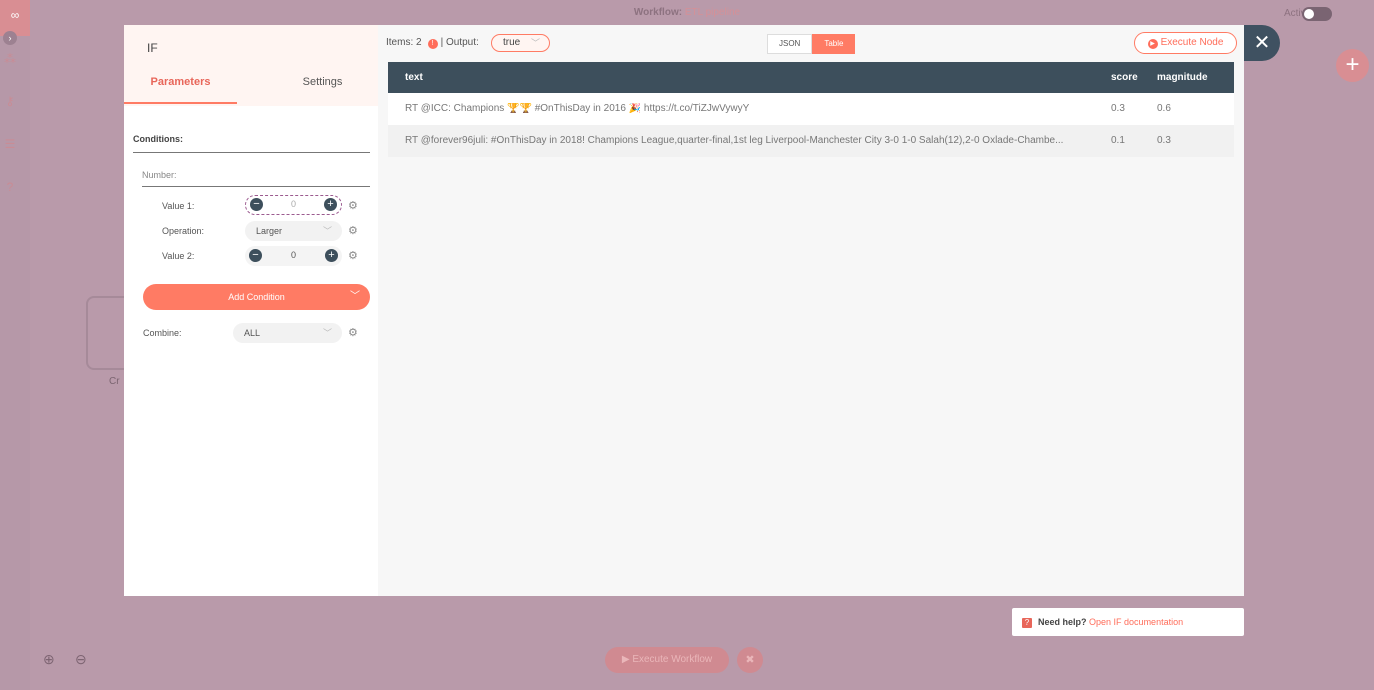 The height and width of the screenshot is (690, 1374). Describe the element at coordinates (353, 332) in the screenshot. I see `combine-gear-icon: ⚙` at that location.